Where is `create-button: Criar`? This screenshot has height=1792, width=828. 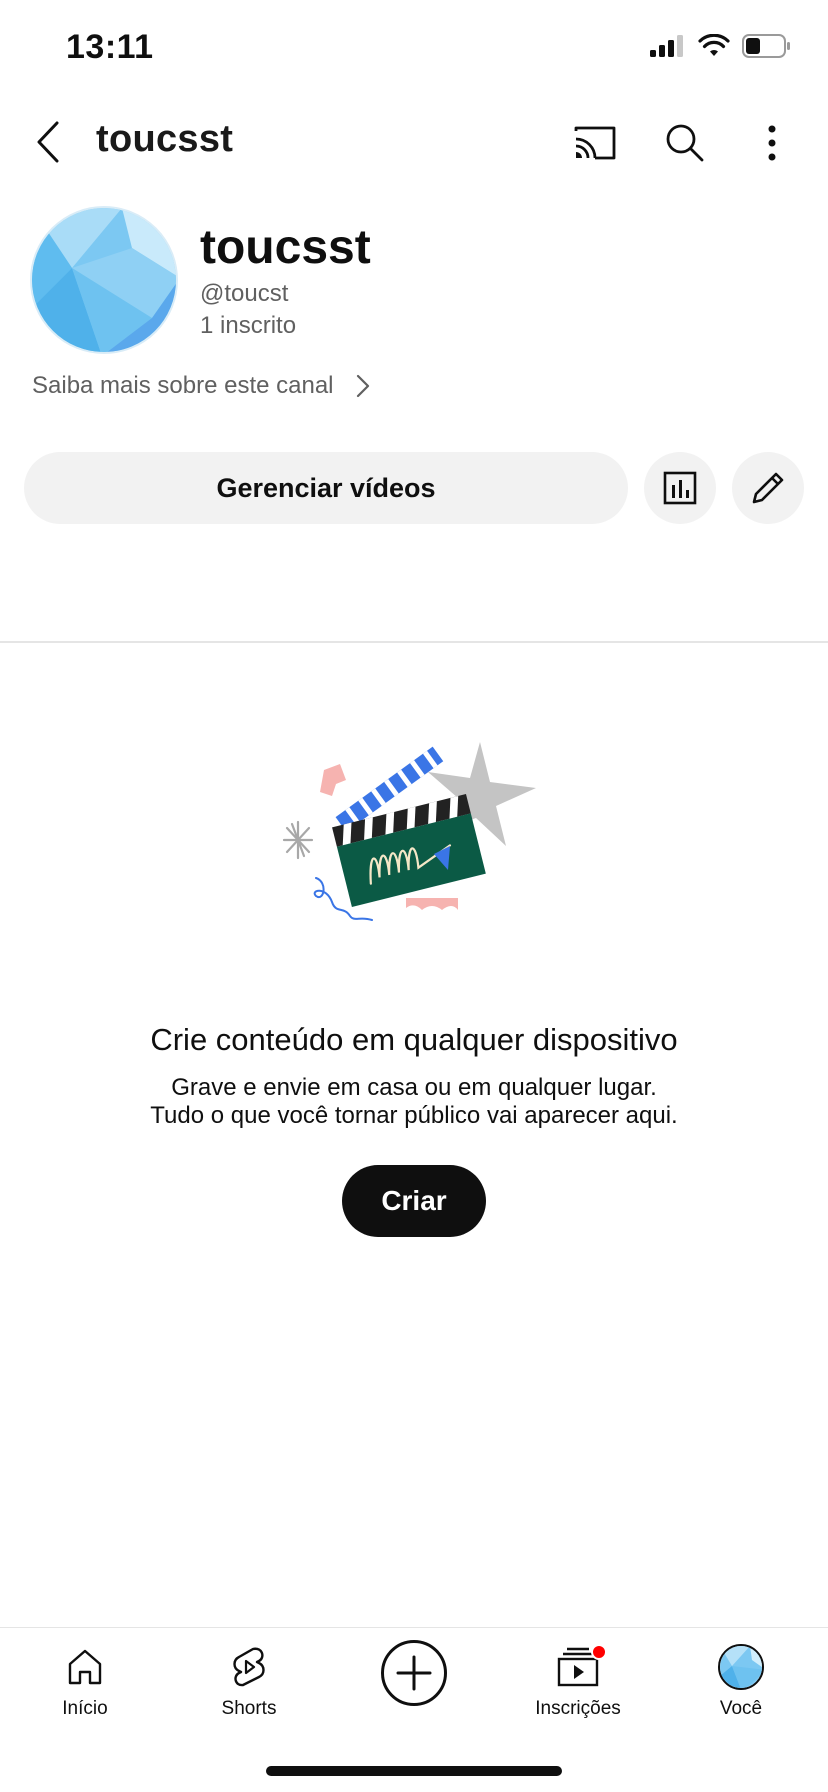
create-button: Criar is located at coordinates (414, 1201).